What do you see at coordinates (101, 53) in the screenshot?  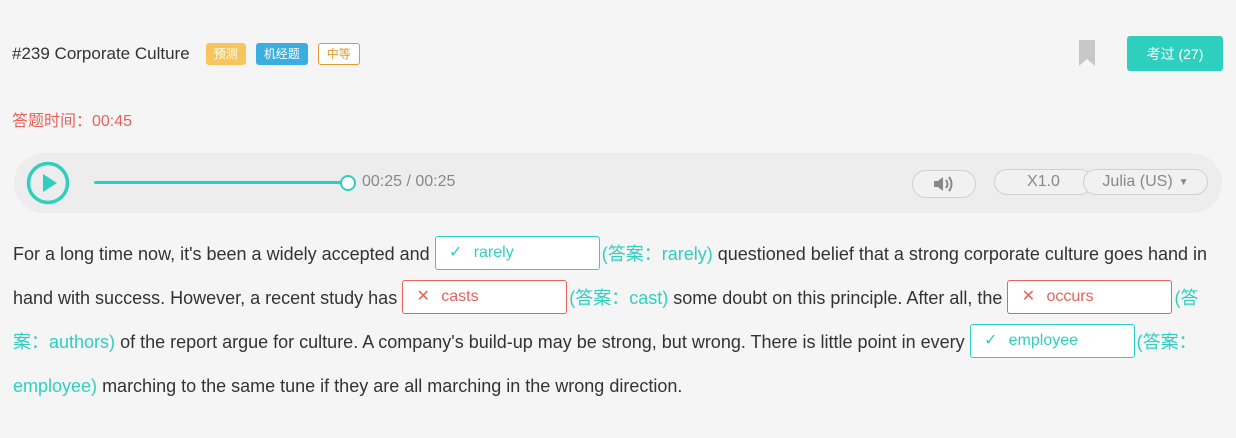 I see `question-title: #239 Corporate Culture` at bounding box center [101, 53].